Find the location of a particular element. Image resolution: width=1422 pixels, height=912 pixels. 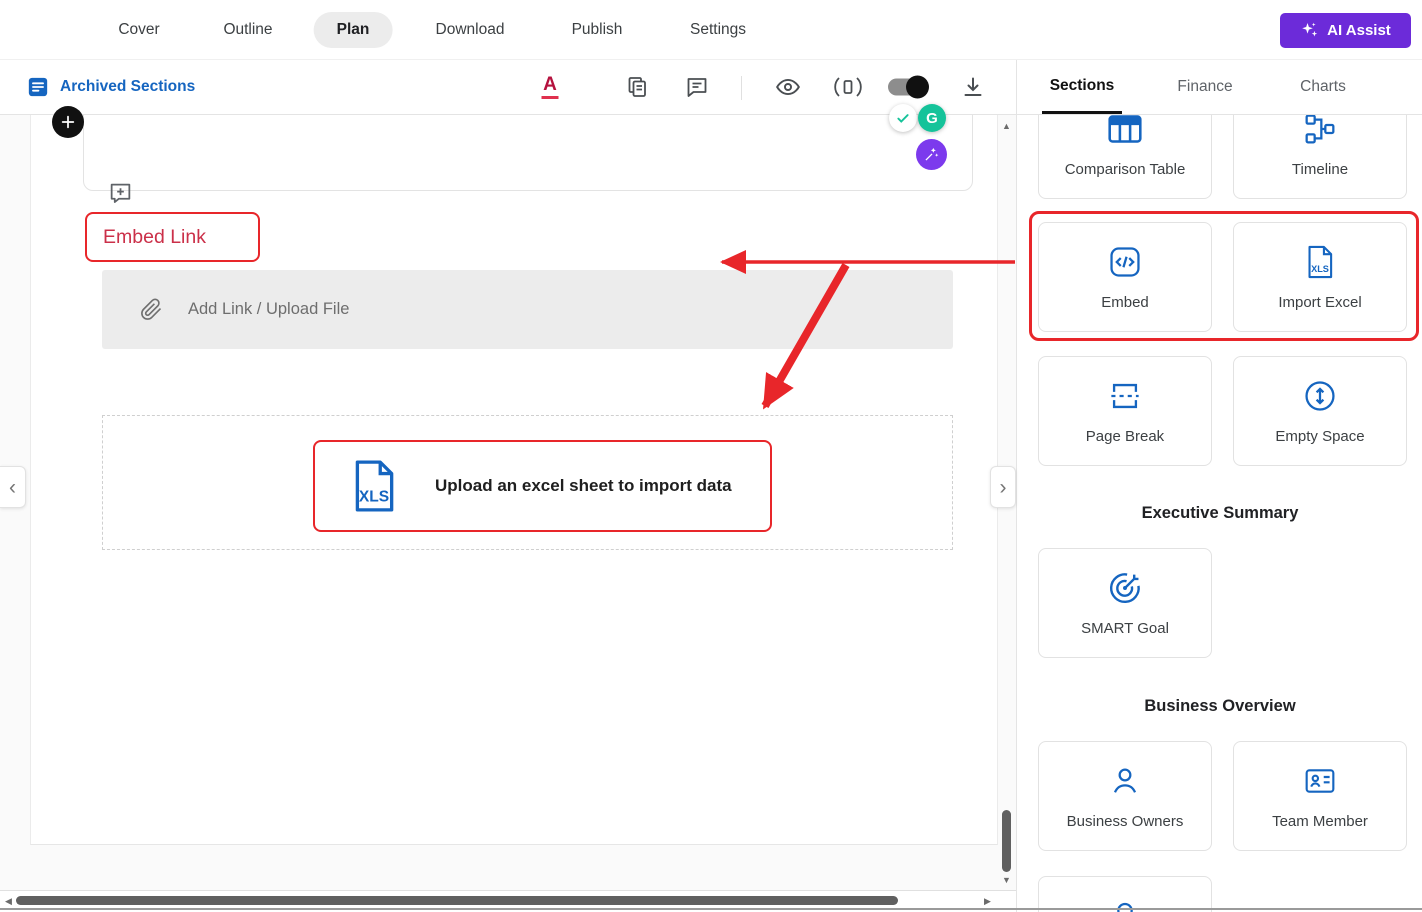

toggle-track is located at coordinates (908, 87).